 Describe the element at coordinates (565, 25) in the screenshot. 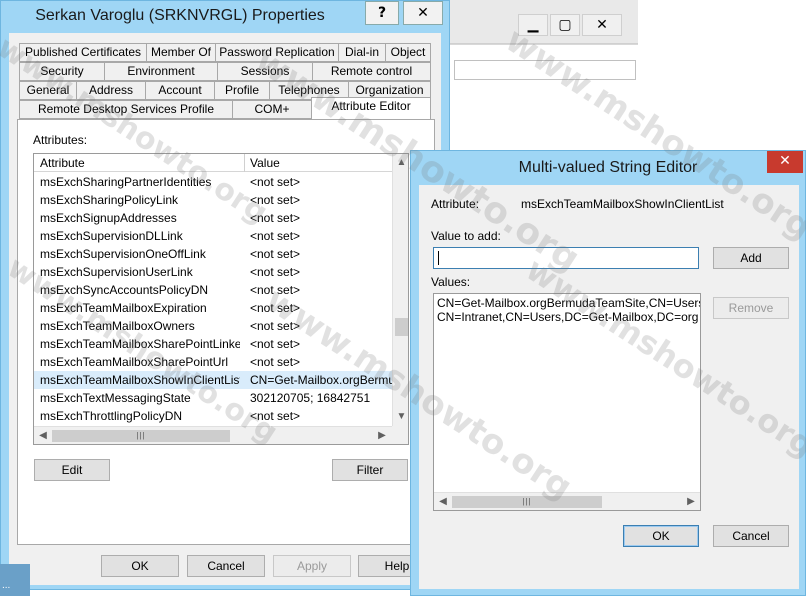

I see `maximize-button: ▢` at that location.